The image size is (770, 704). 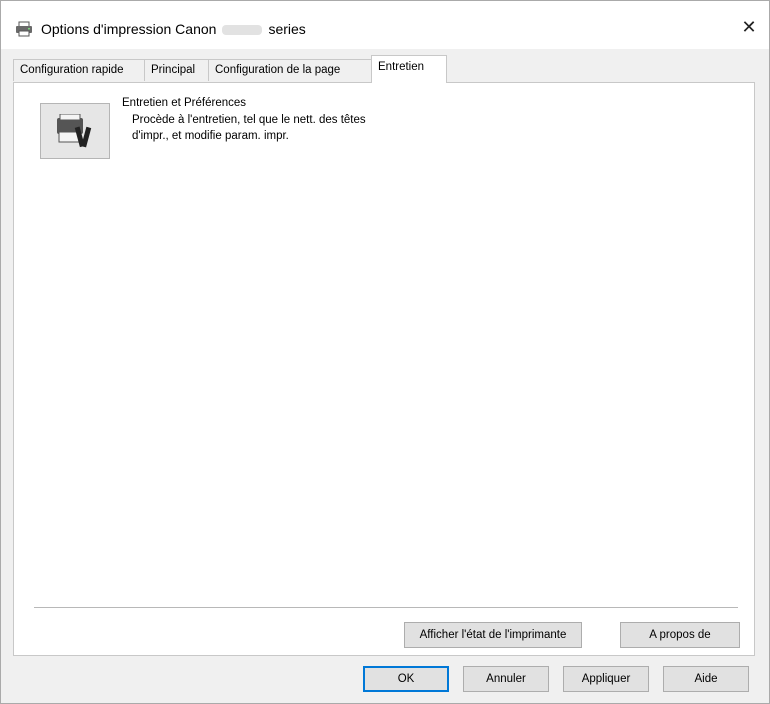 What do you see at coordinates (385, 25) in the screenshot?
I see `title-bar: Options d'impression Canon series ✕` at bounding box center [385, 25].